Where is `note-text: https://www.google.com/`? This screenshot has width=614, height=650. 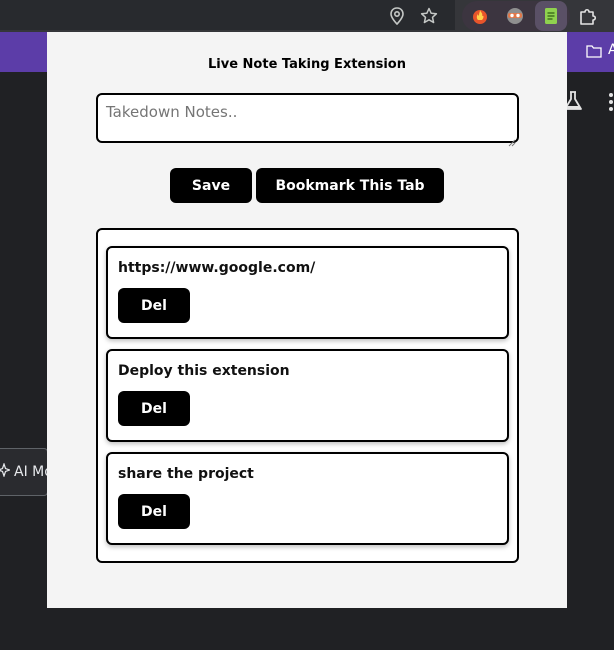
note-text: https://www.google.com/ is located at coordinates (217, 268).